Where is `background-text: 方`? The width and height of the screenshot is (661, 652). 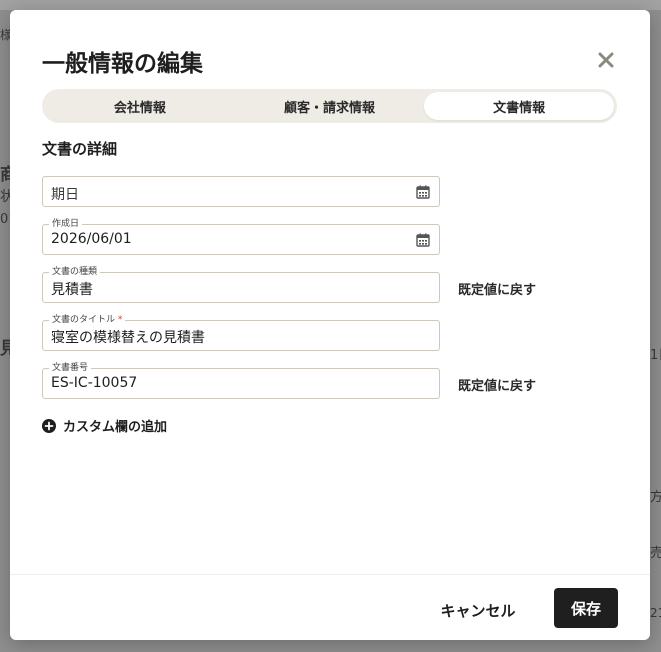 background-text: 方 is located at coordinates (655, 497).